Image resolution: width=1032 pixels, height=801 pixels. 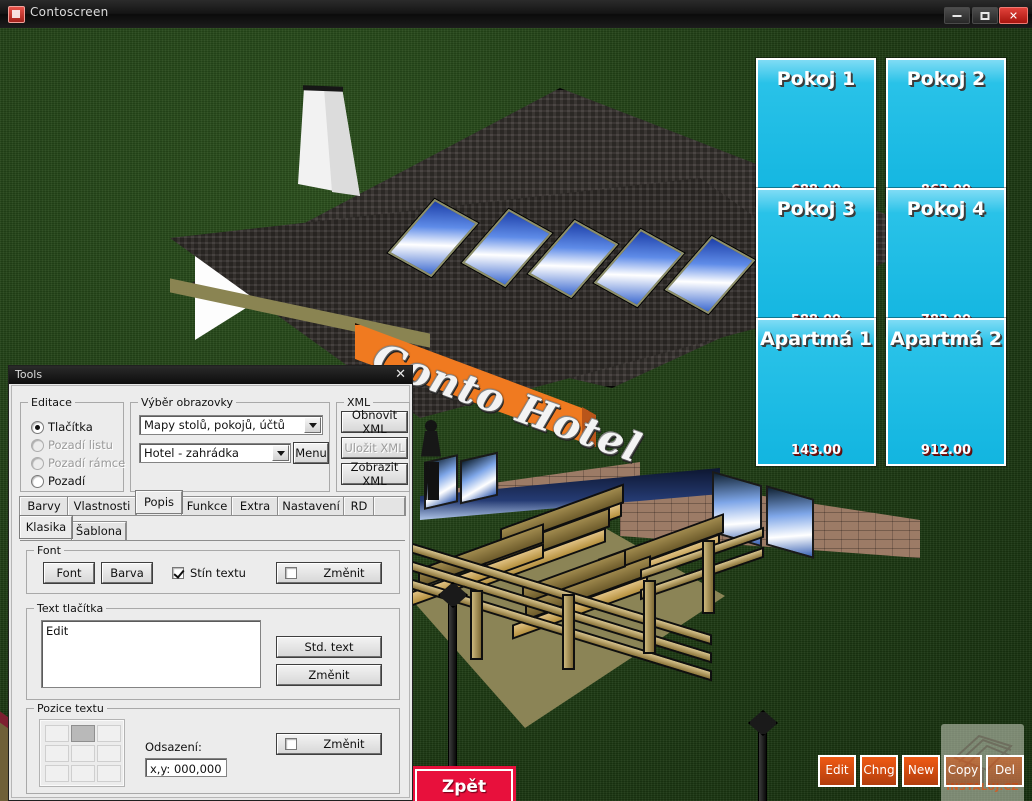 I want to click on tab-label: Funkce, so click(x=207, y=506).